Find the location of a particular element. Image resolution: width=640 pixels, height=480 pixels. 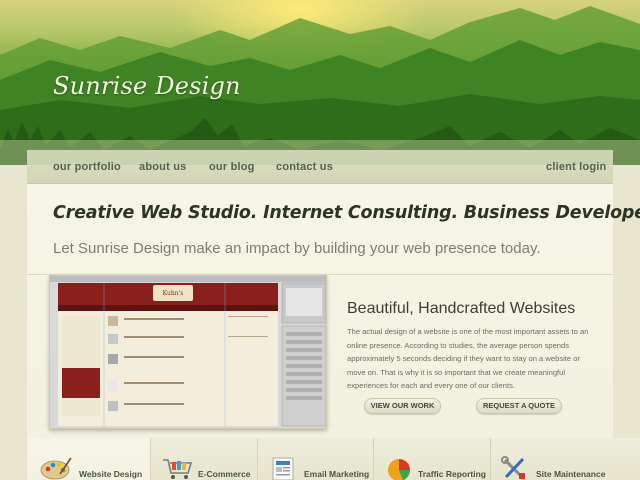

service-e-commerce: E-Commerce is located at coordinates (203, 459).